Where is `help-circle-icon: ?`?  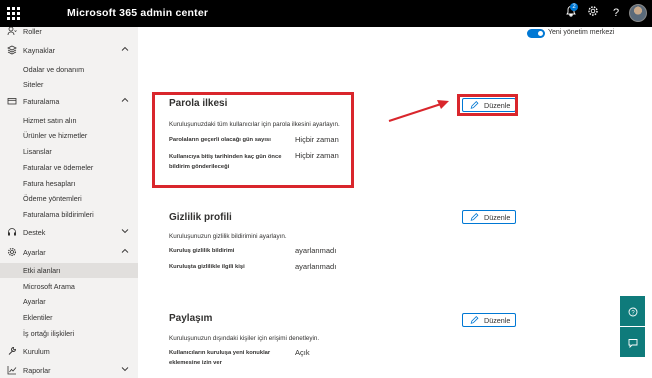
help-circle-icon: ? is located at coordinates (633, 311).